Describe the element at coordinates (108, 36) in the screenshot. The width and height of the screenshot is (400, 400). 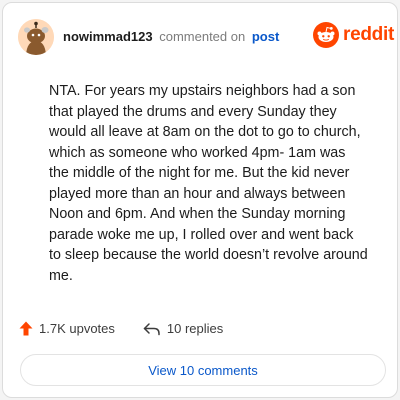
I see `username: nowimmad123` at that location.